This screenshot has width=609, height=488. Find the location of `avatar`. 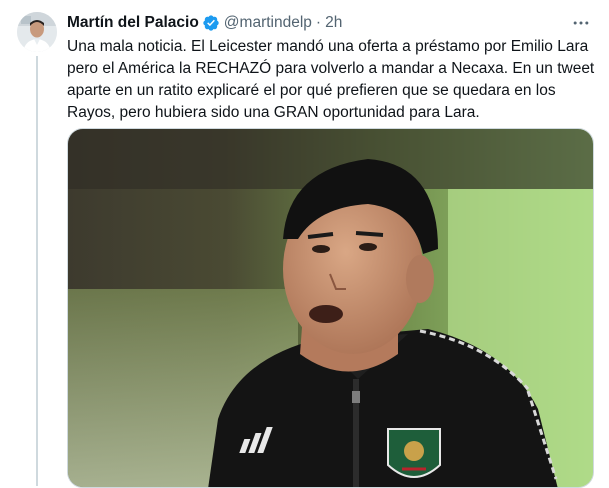

avatar is located at coordinates (37, 32).